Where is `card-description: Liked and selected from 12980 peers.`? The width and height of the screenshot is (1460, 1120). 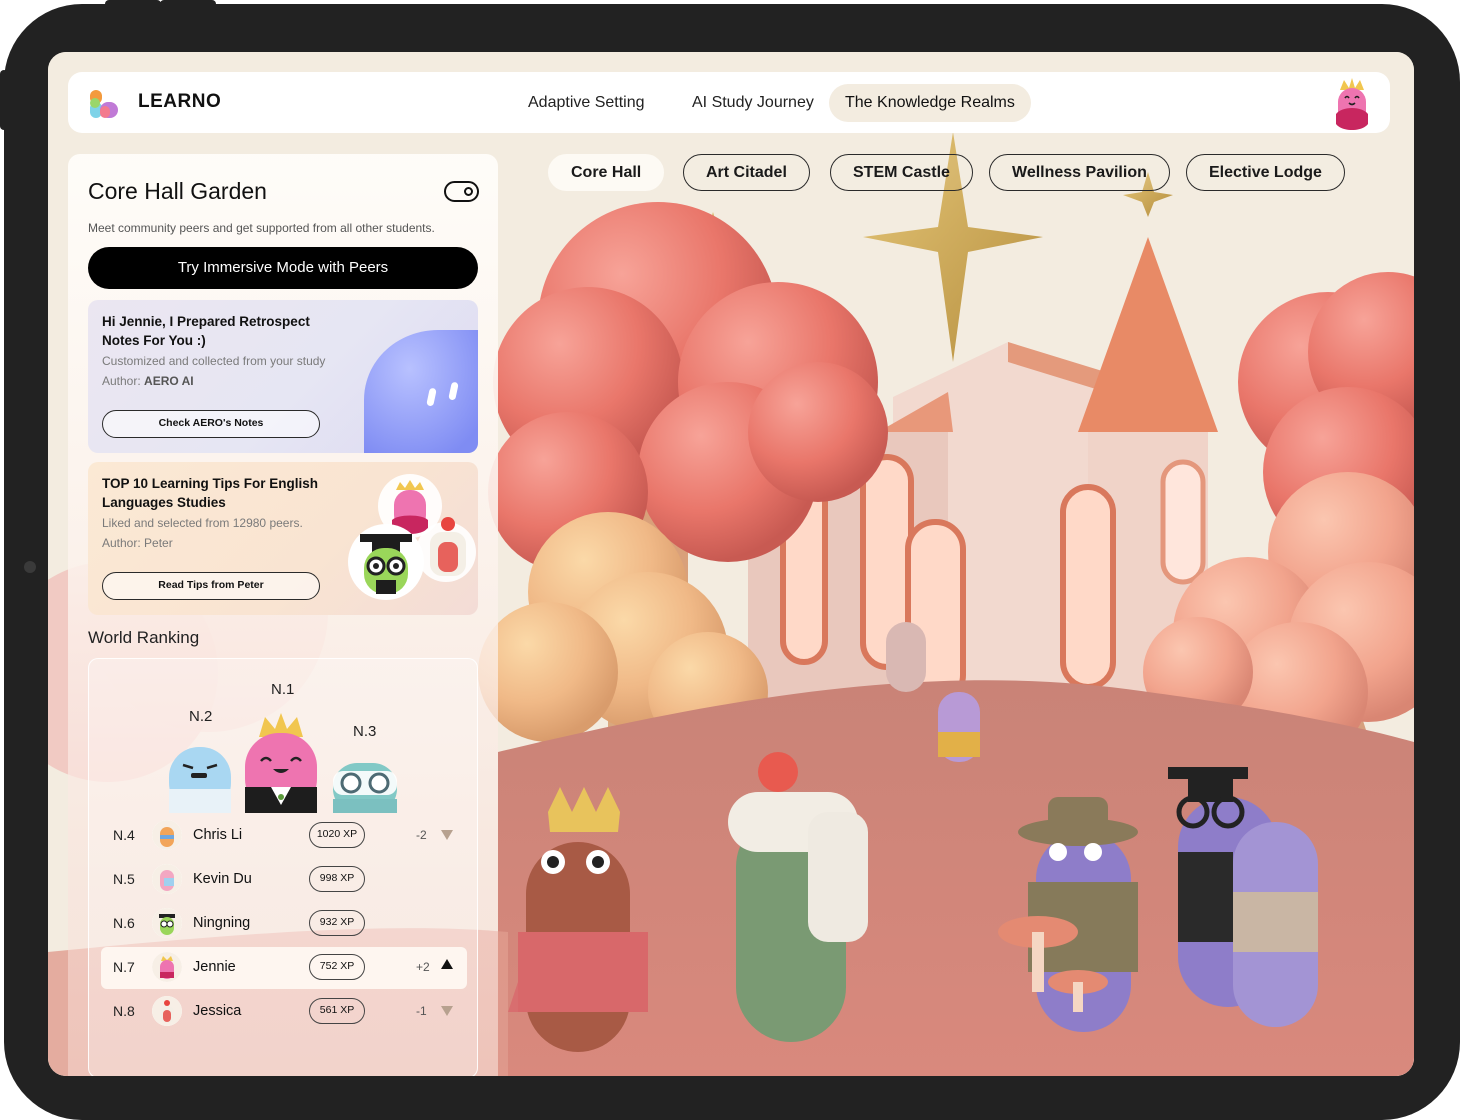
card-description: Liked and selected from 12980 peers. is located at coordinates (202, 523).